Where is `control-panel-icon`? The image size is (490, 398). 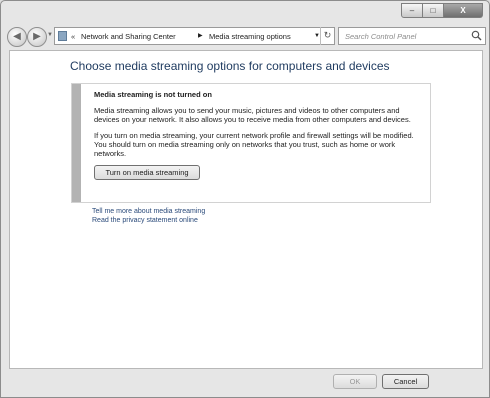
control-panel-icon is located at coordinates (62, 36).